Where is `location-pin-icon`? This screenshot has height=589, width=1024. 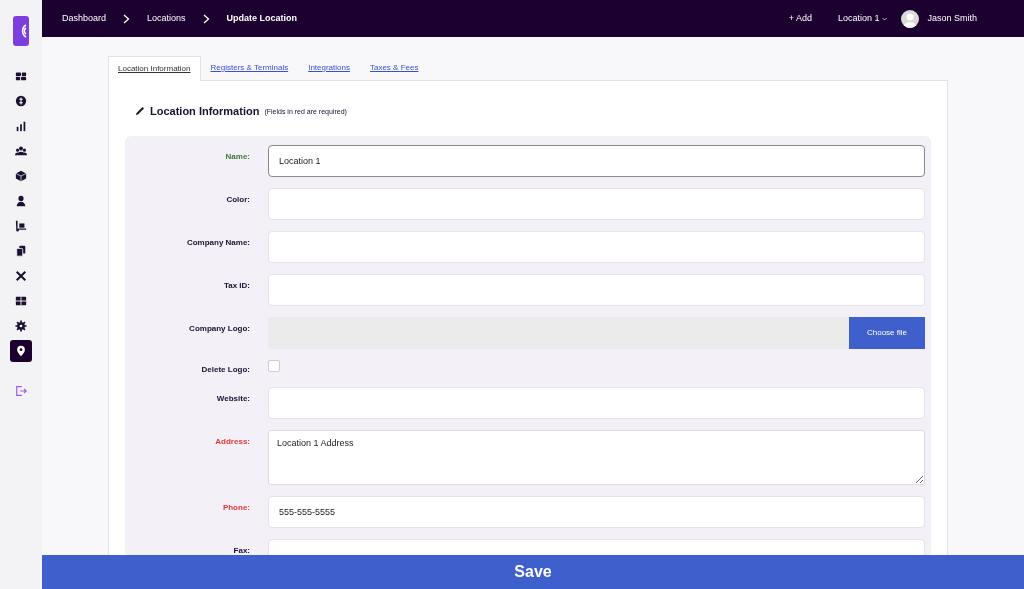 location-pin-icon is located at coordinates (21, 351).